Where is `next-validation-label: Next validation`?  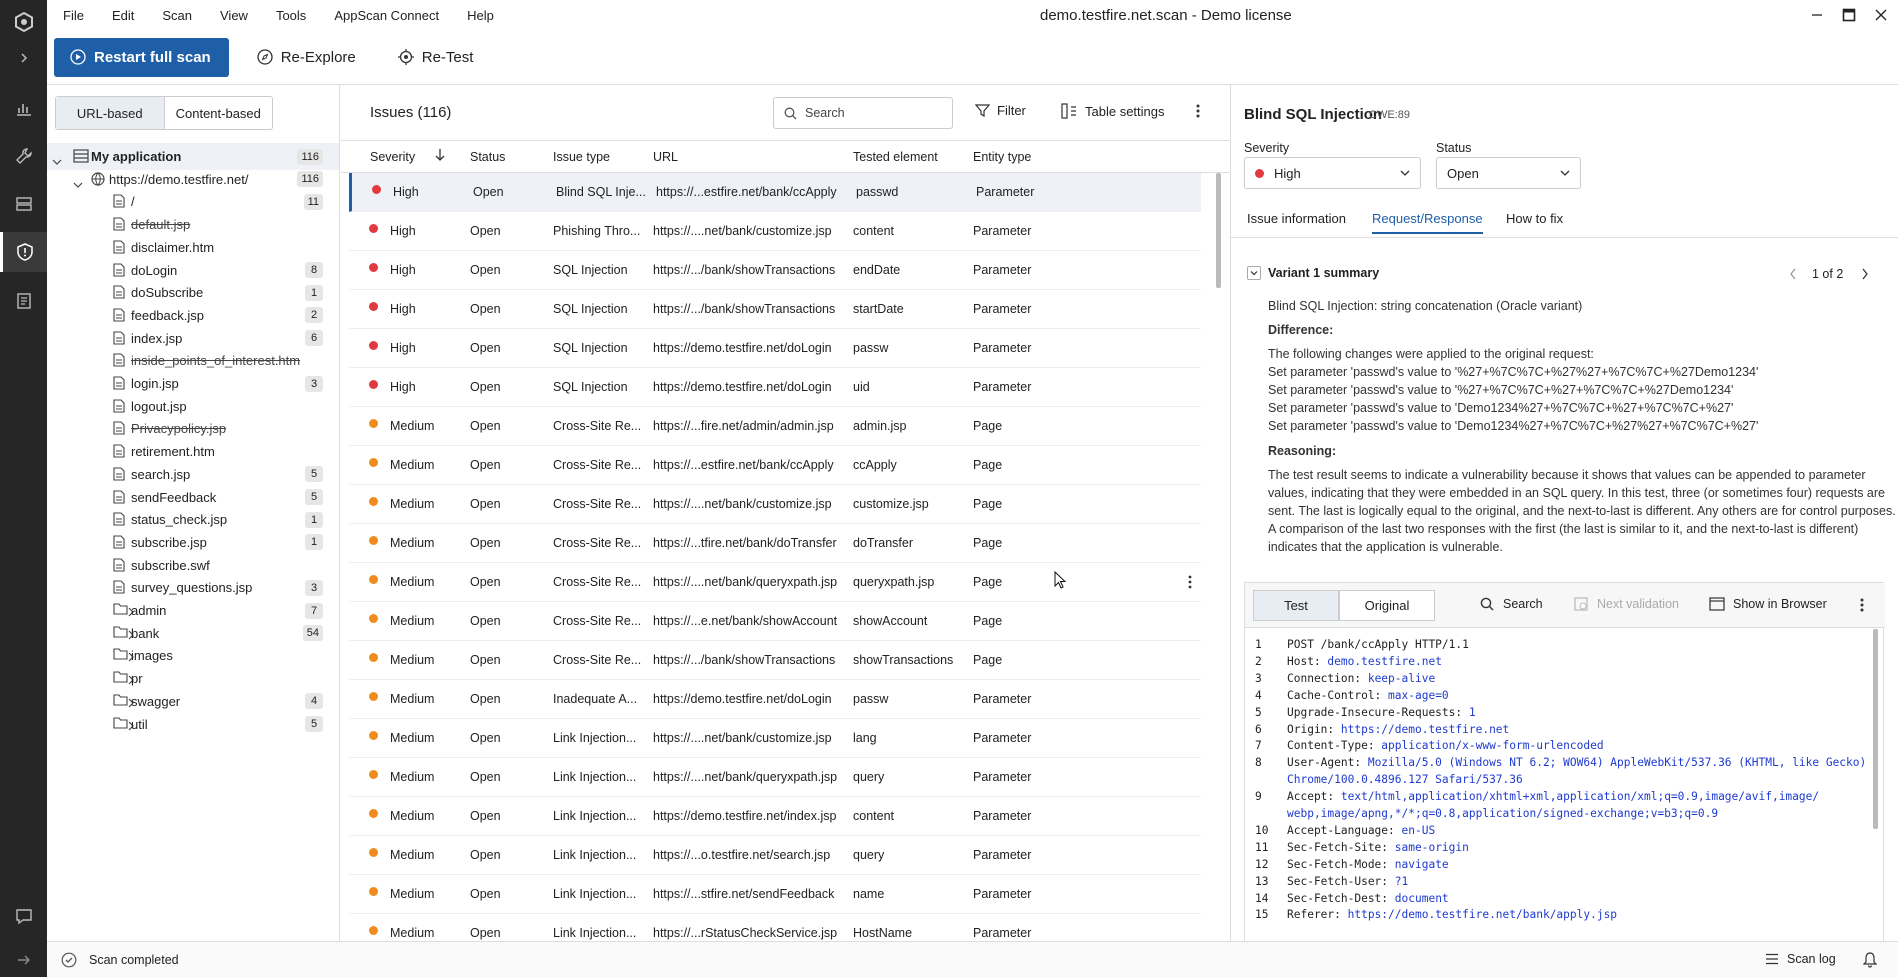
next-validation-label: Next validation is located at coordinates (1638, 604).